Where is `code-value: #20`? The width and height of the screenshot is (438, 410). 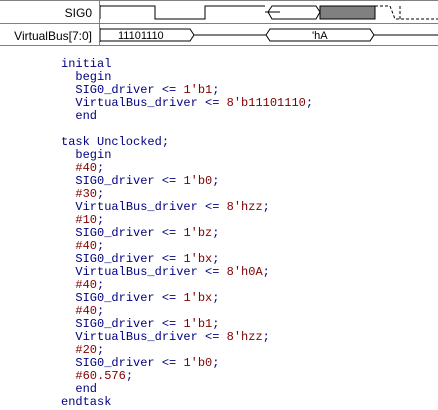 code-value: #20 is located at coordinates (86, 350).